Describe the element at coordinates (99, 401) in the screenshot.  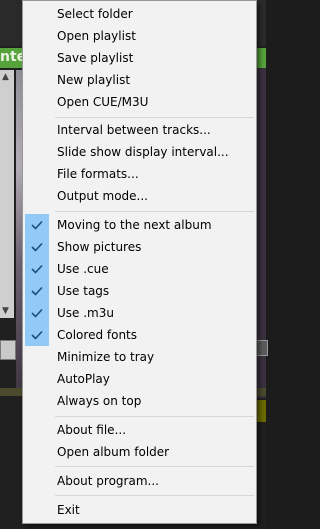
I see `menu-item-label: Always on top` at that location.